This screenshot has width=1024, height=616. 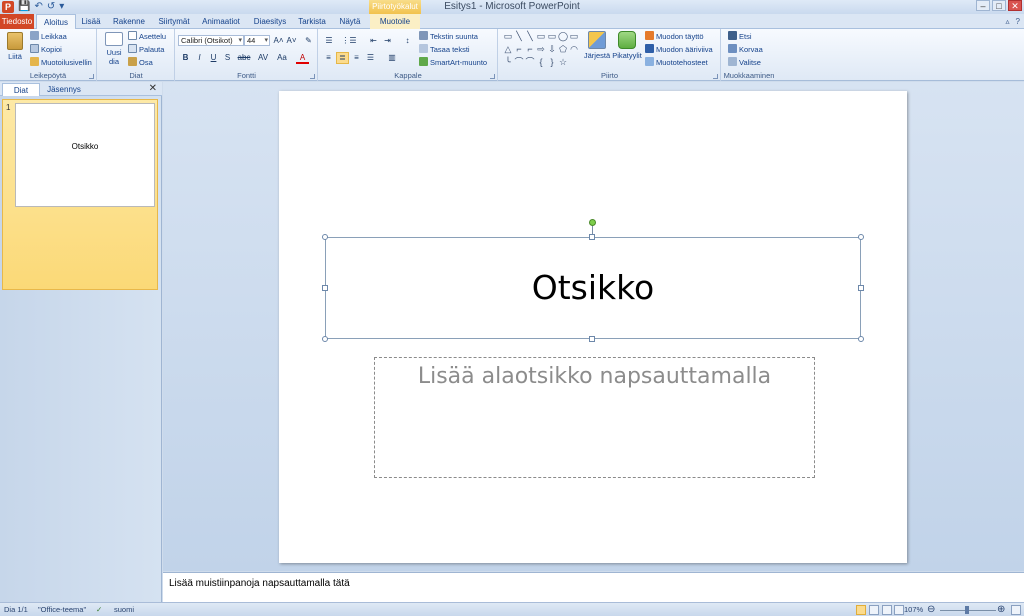 I want to click on quick-styles-button: Pikatyylit, so click(x=627, y=45).